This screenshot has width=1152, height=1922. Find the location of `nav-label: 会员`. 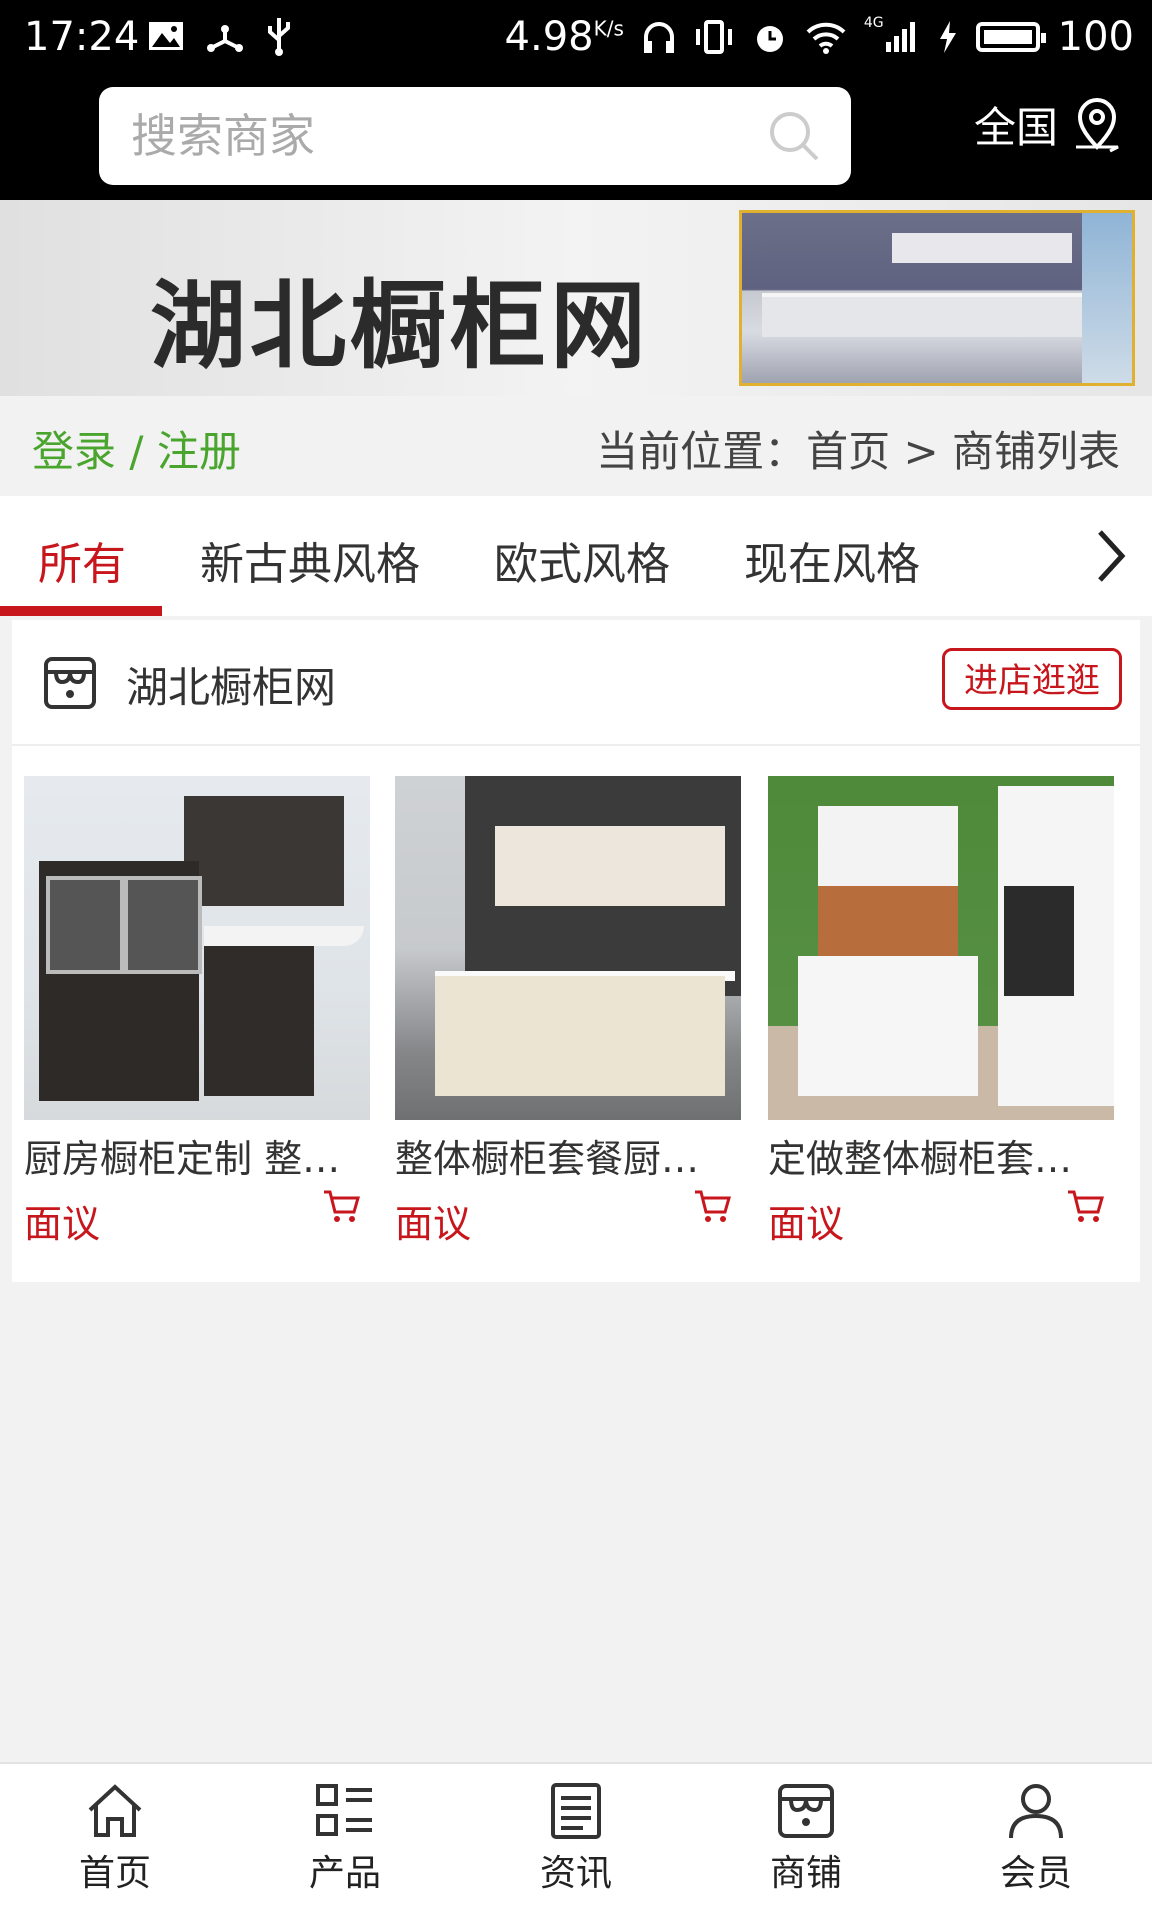

nav-label: 会员 is located at coordinates (1035, 1873).